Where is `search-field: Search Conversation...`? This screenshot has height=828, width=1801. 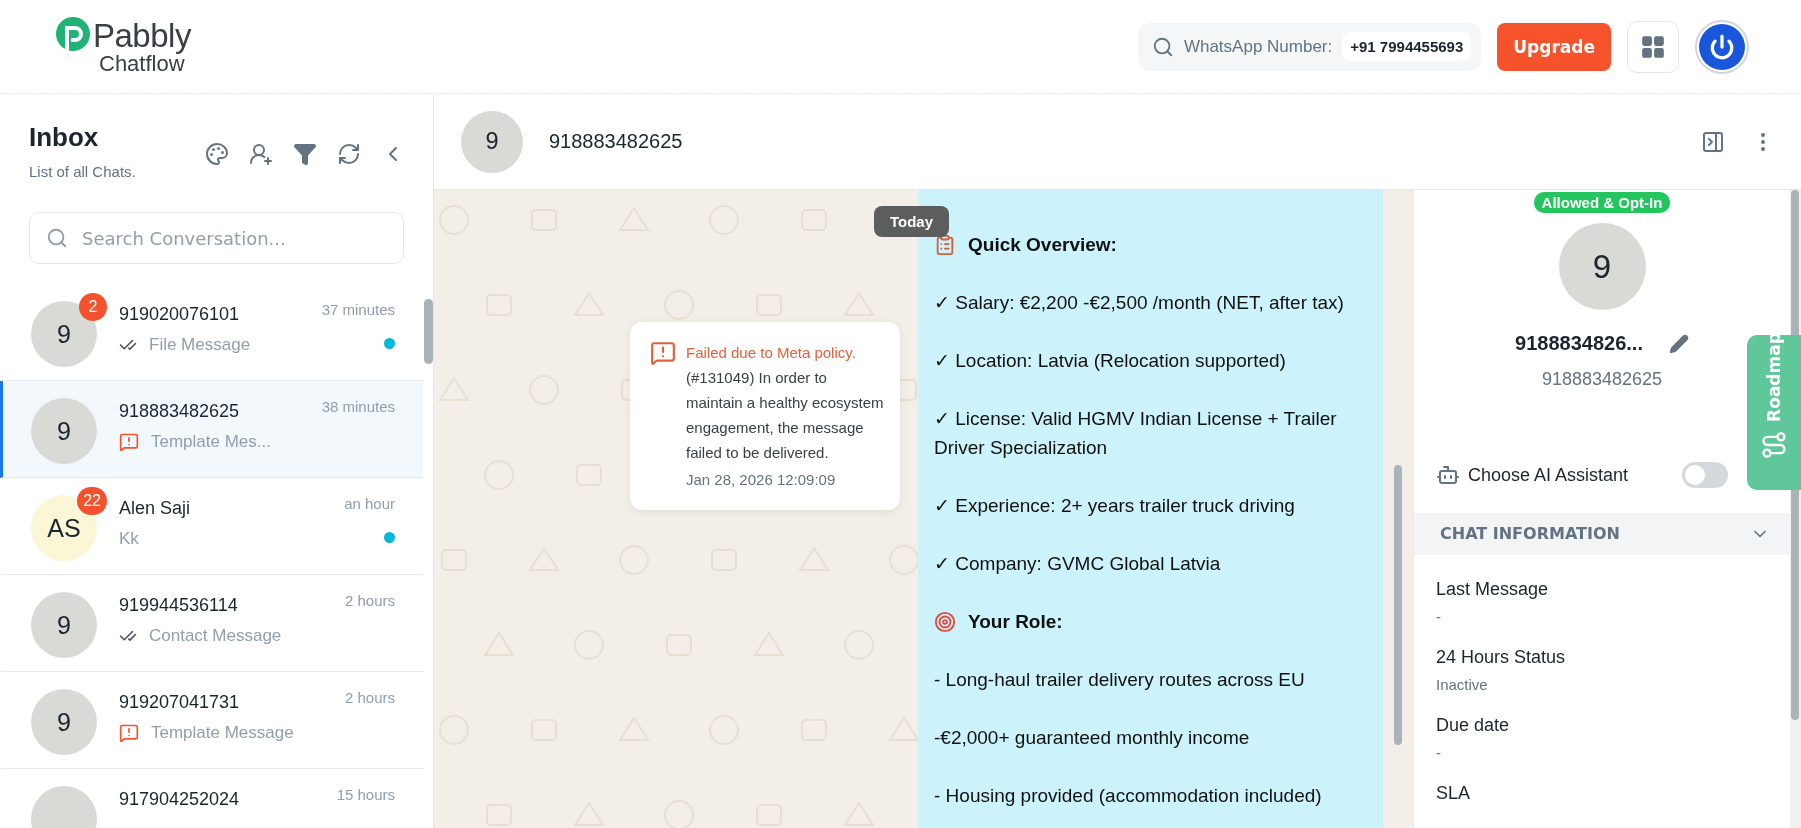 search-field: Search Conversation... is located at coordinates (216, 238).